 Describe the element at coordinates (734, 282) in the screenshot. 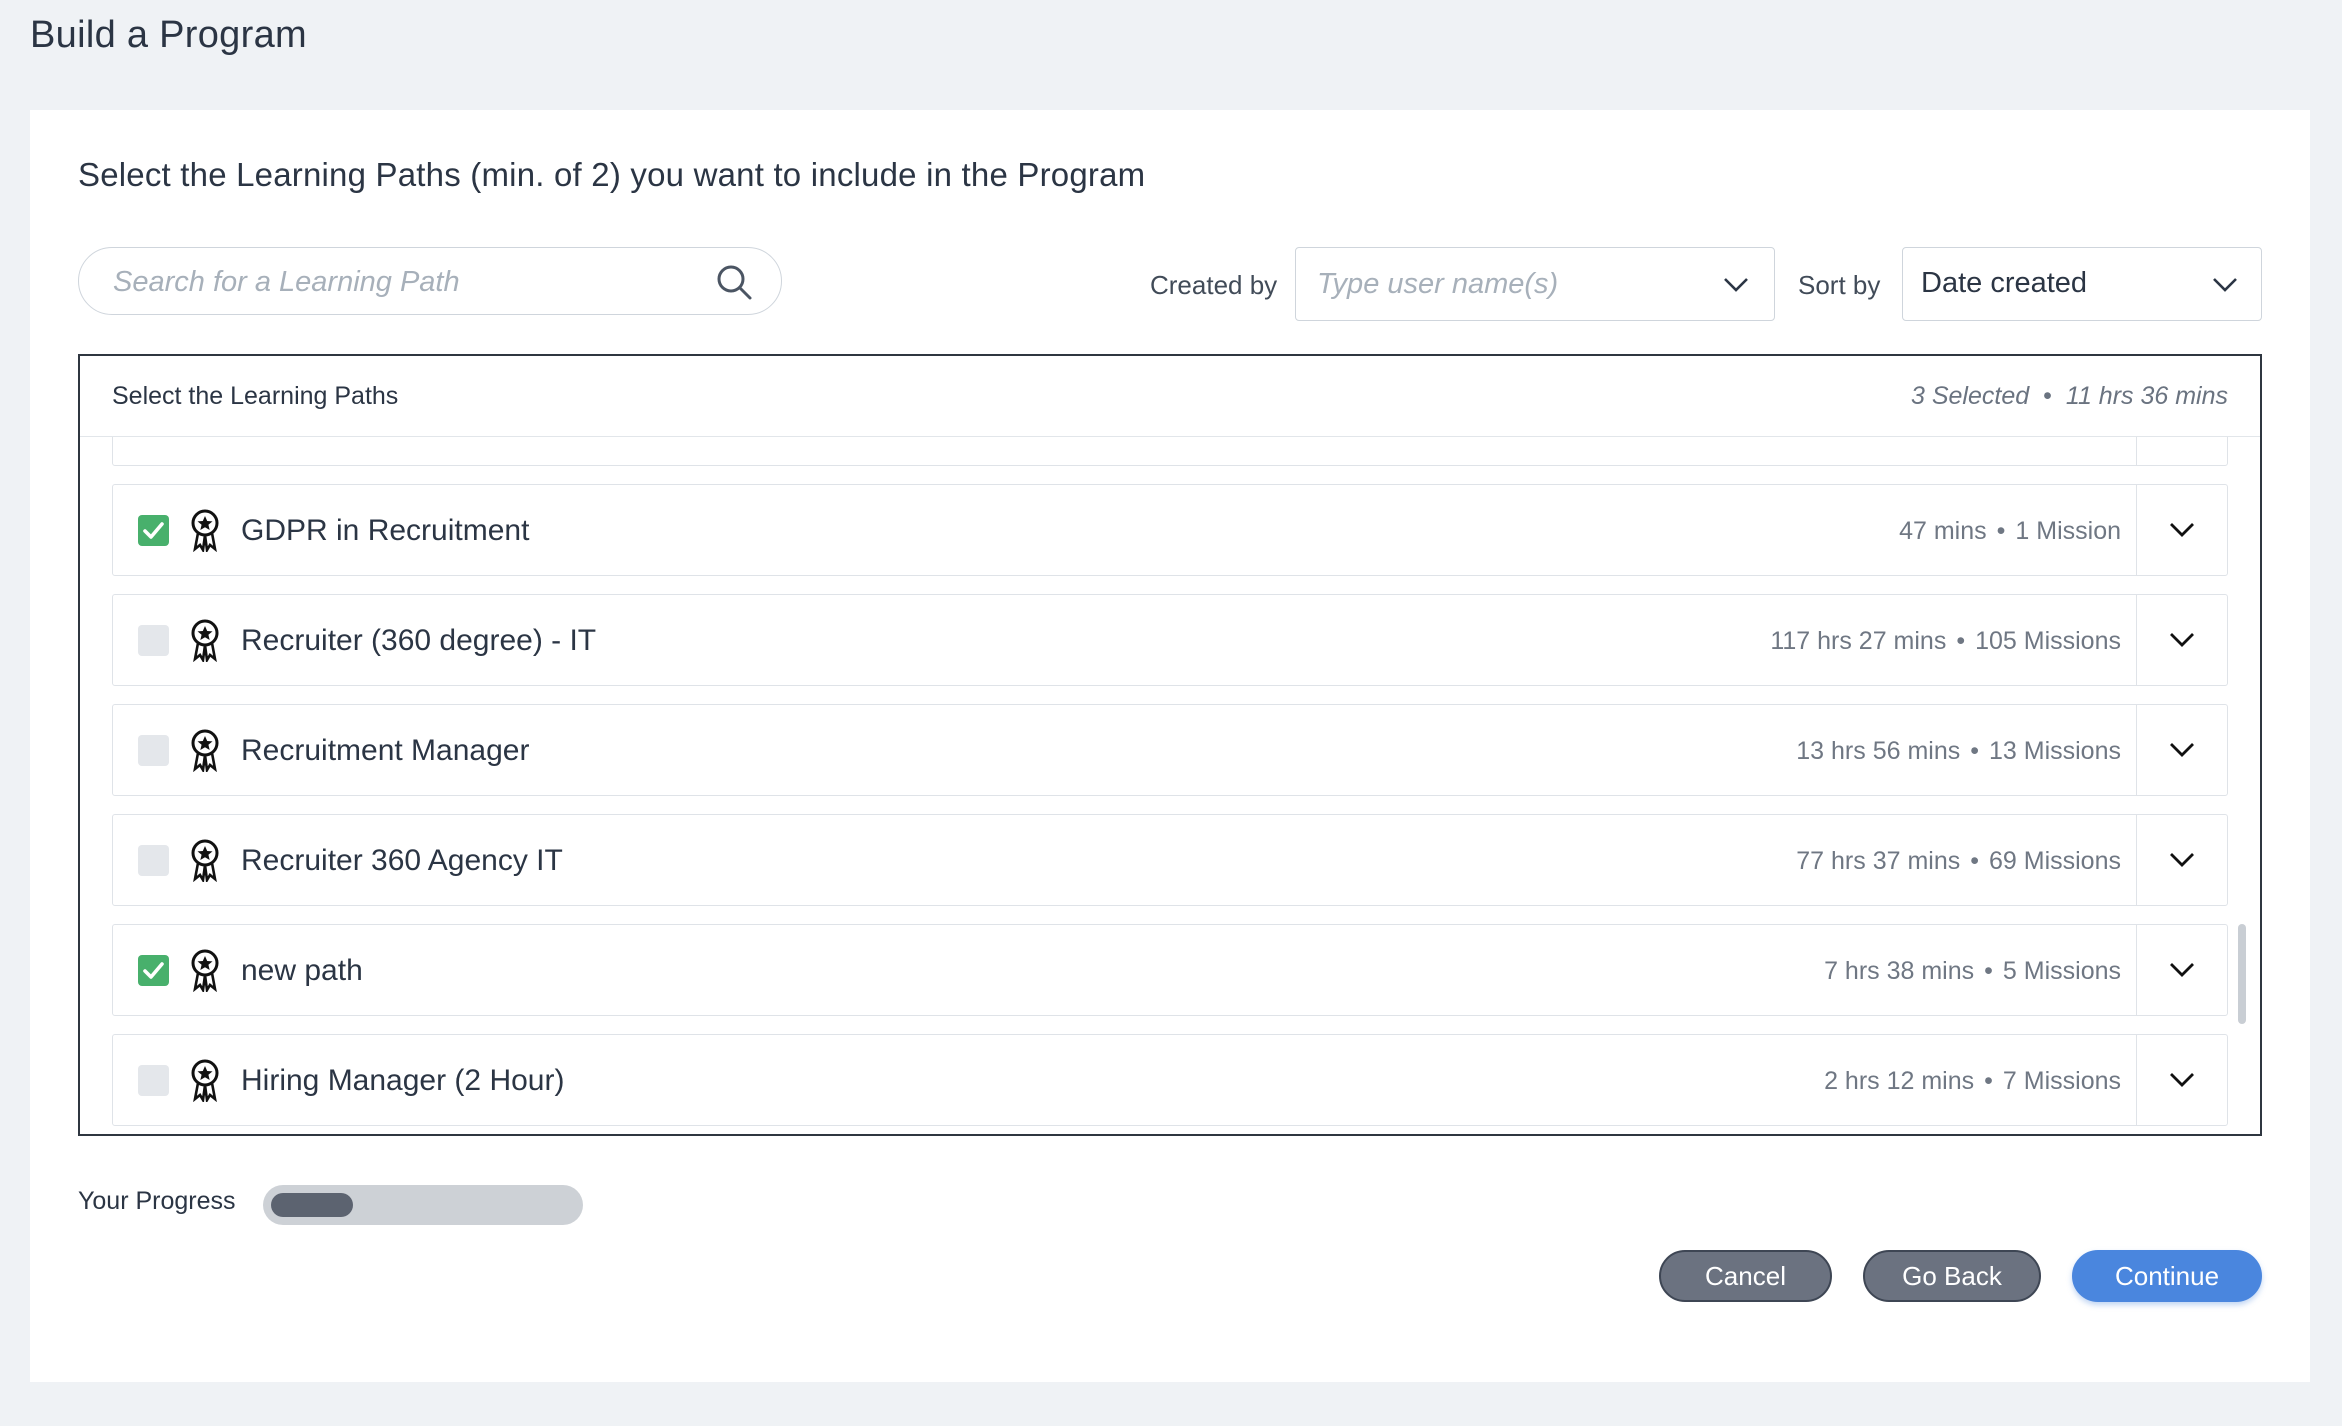

I see `search-icon` at that location.